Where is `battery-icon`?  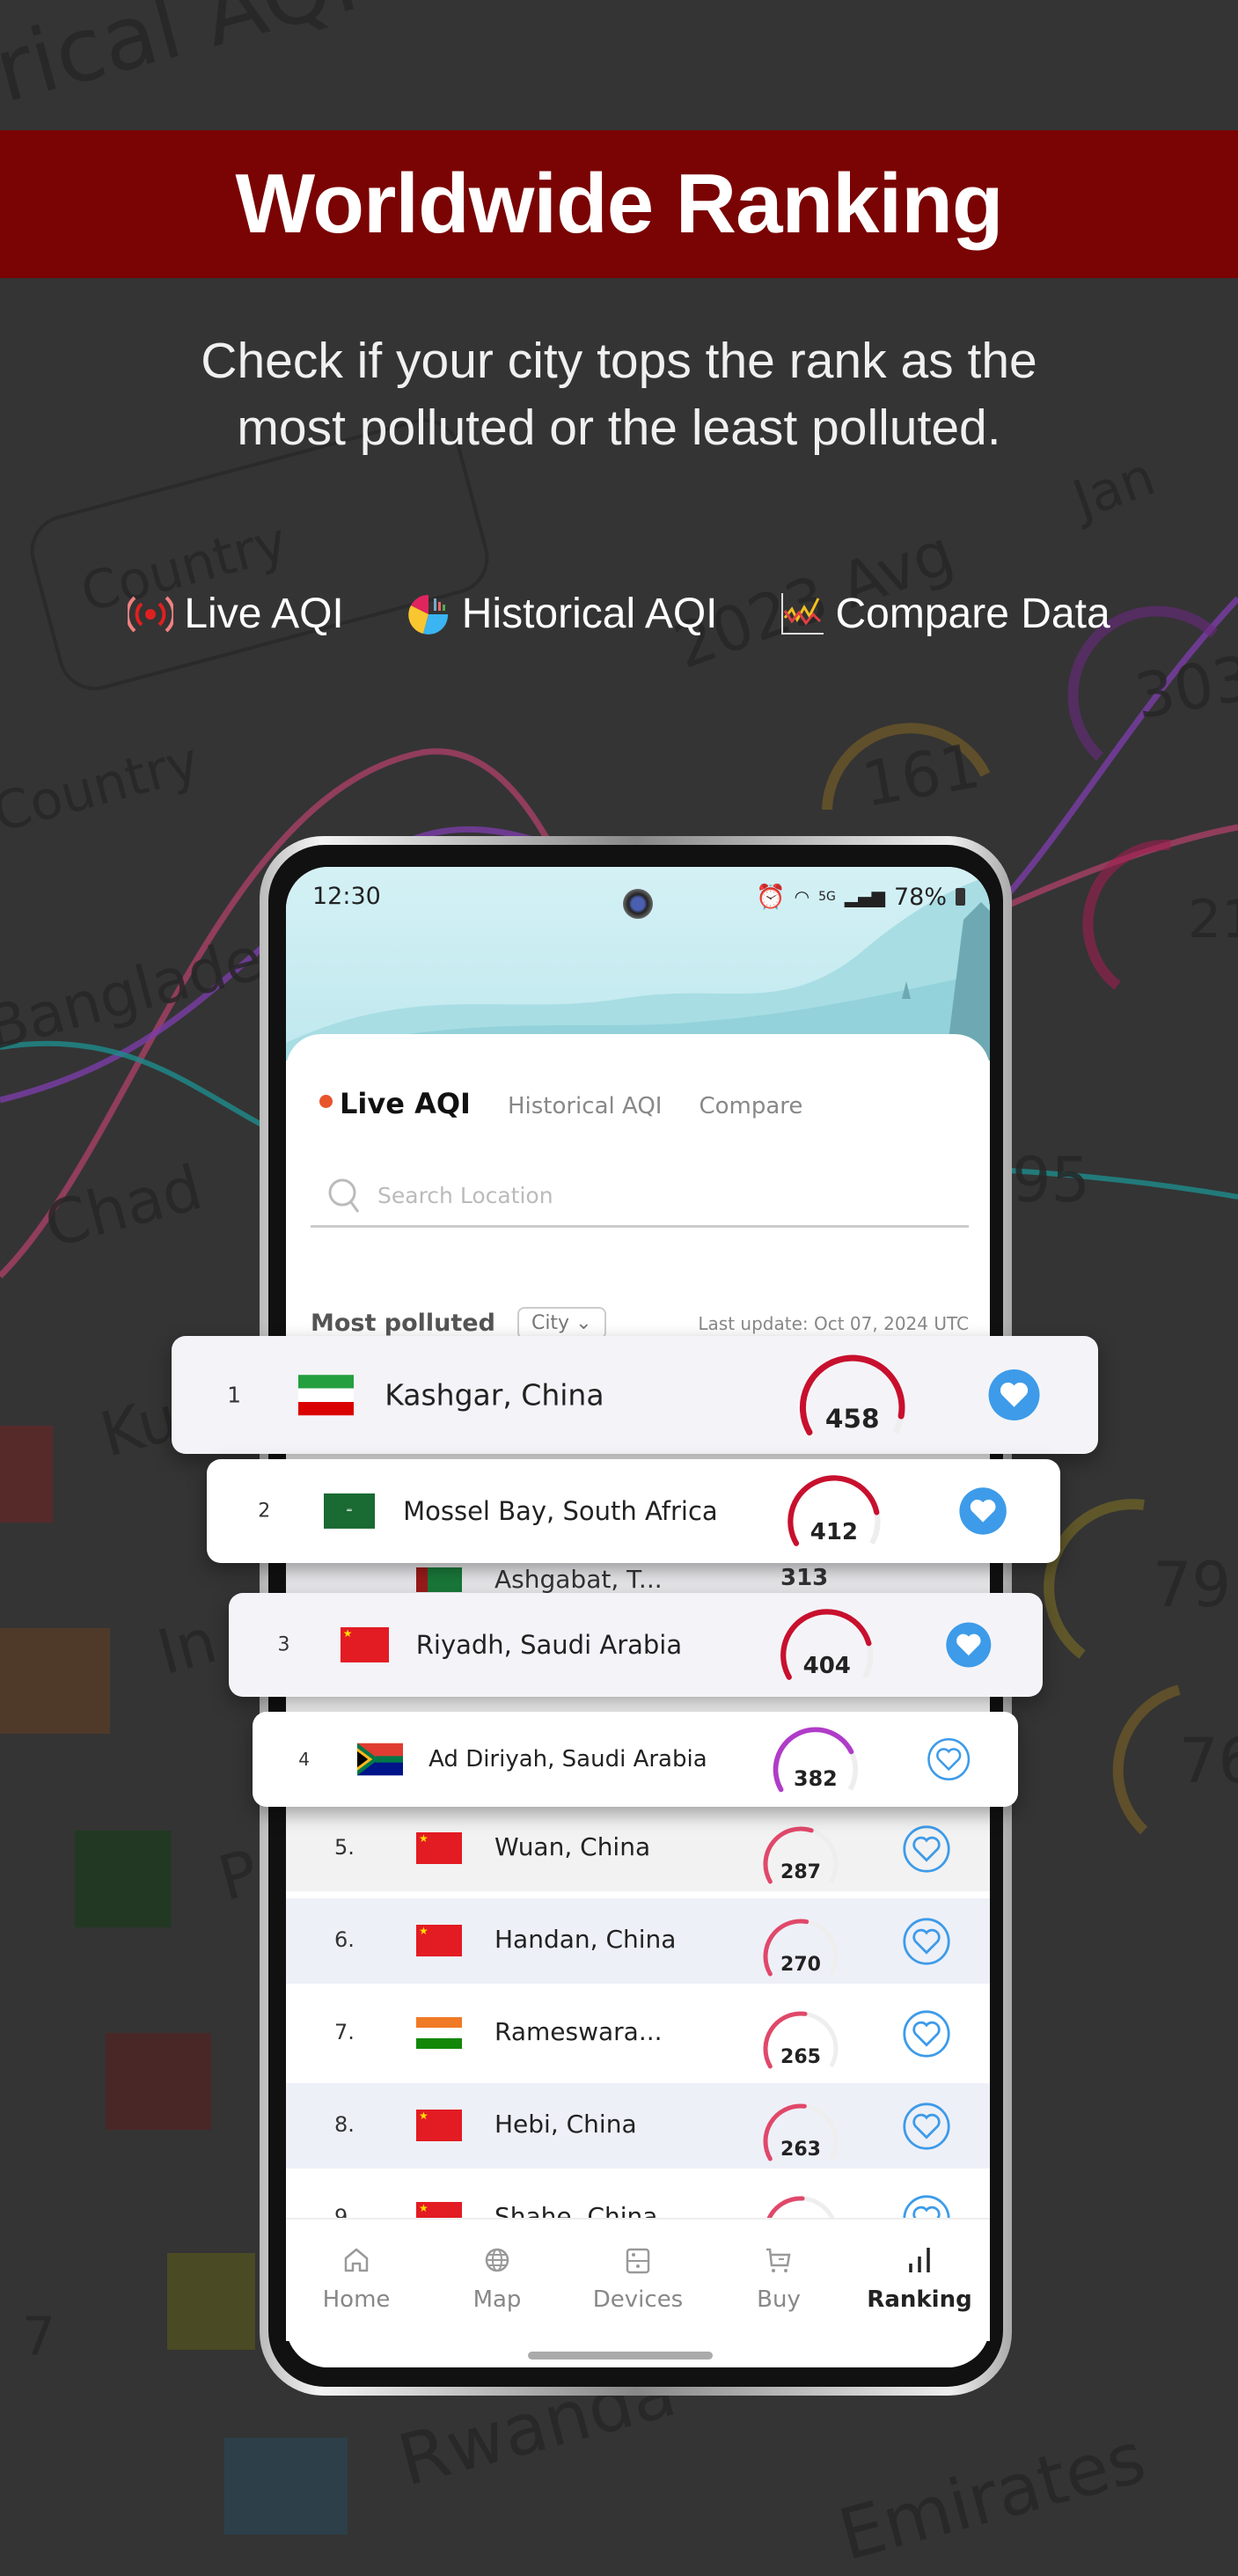
battery-icon is located at coordinates (961, 897).